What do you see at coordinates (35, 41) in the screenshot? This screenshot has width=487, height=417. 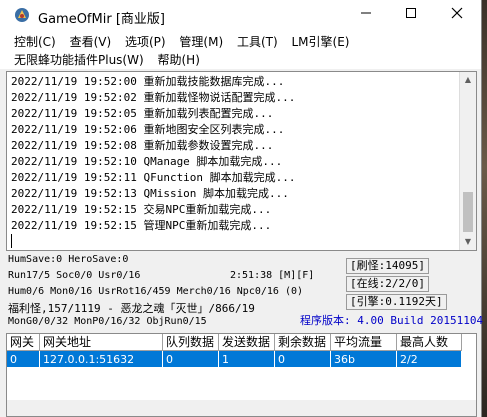 I see `menu-control: 控制(C)` at bounding box center [35, 41].